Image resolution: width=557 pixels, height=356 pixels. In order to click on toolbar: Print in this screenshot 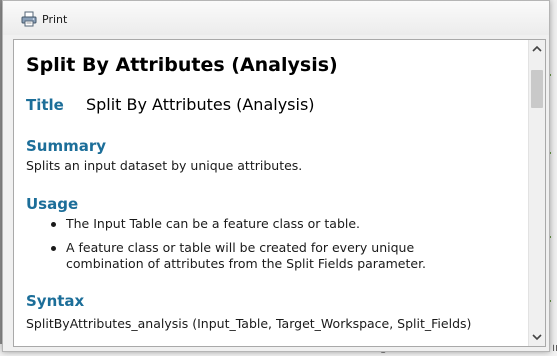, I will do `click(276, 18)`.